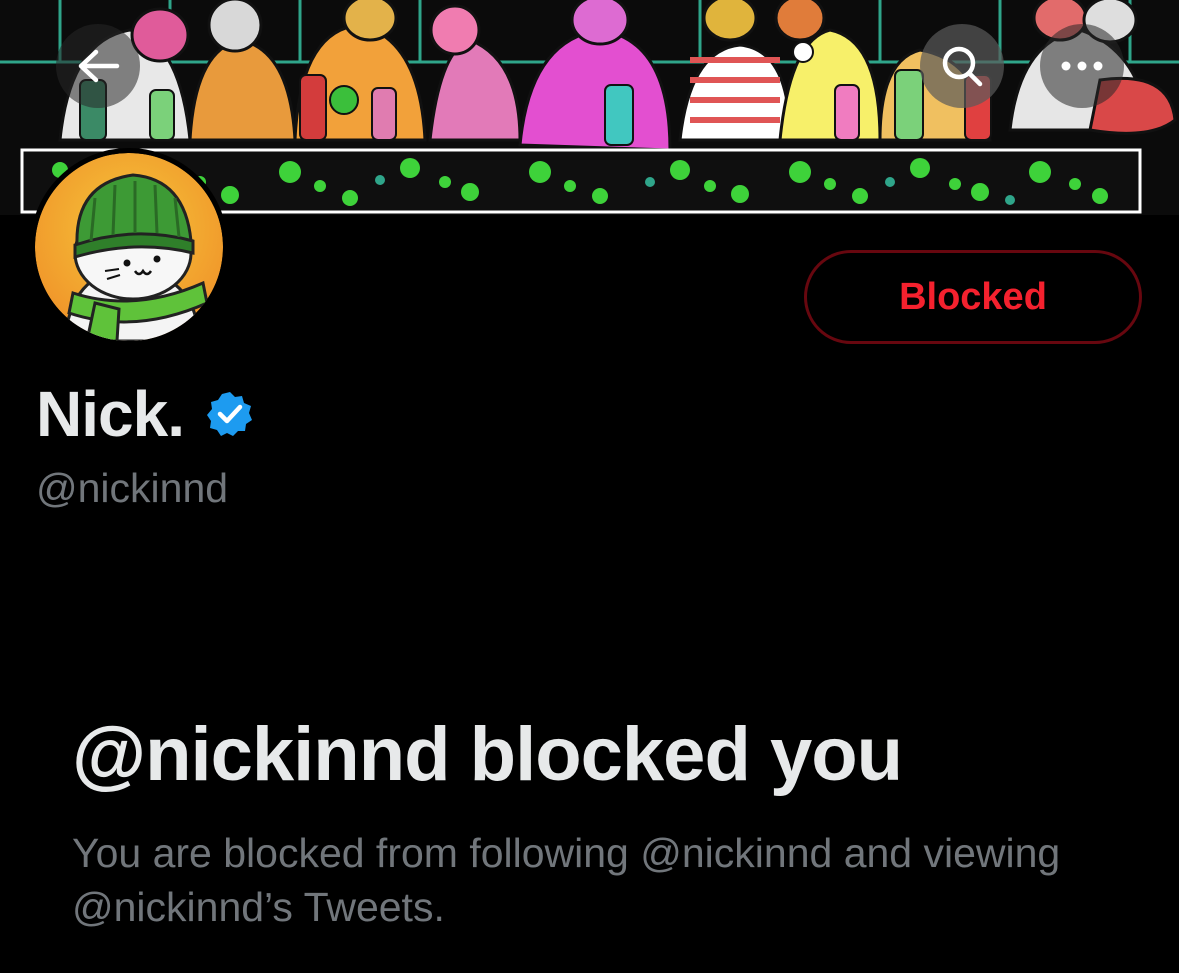 The width and height of the screenshot is (1179, 973). What do you see at coordinates (487, 754) in the screenshot?
I see `blocked-notice-title: @nickinnd blocked you` at bounding box center [487, 754].